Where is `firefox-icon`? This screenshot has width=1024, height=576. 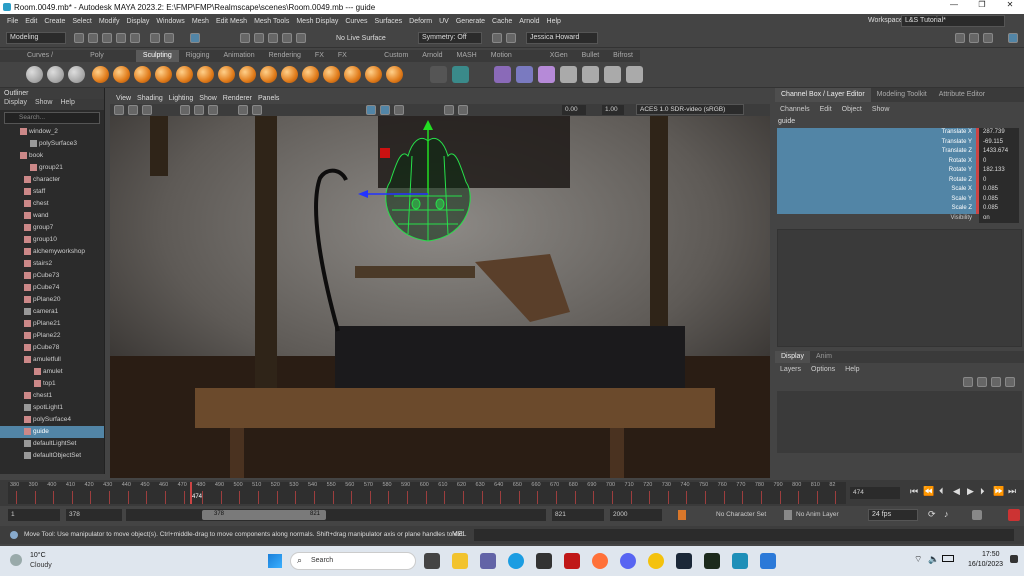 firefox-icon is located at coordinates (600, 561).